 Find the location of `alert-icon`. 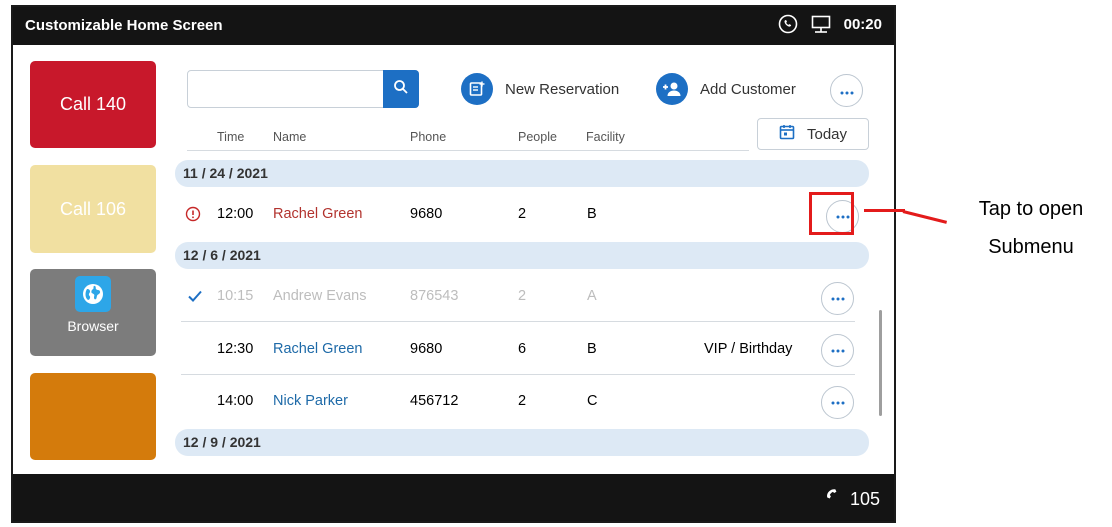

alert-icon is located at coordinates (193, 216).